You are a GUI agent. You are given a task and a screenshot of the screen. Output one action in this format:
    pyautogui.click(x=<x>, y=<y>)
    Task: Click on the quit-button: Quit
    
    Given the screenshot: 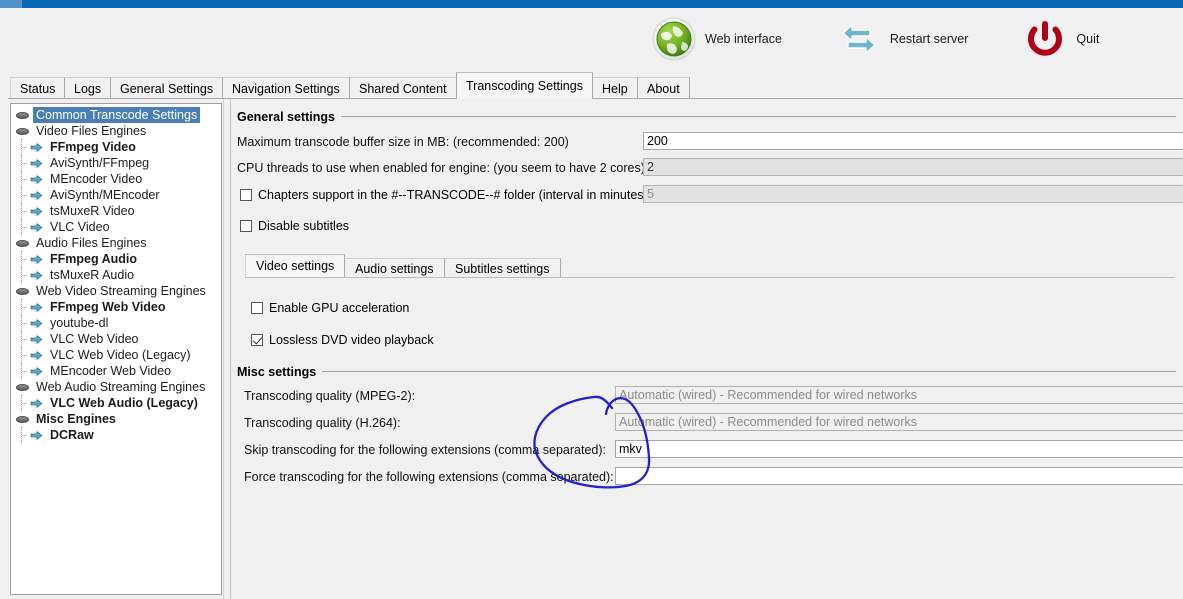 What is the action you would take?
    pyautogui.click(x=1060, y=39)
    